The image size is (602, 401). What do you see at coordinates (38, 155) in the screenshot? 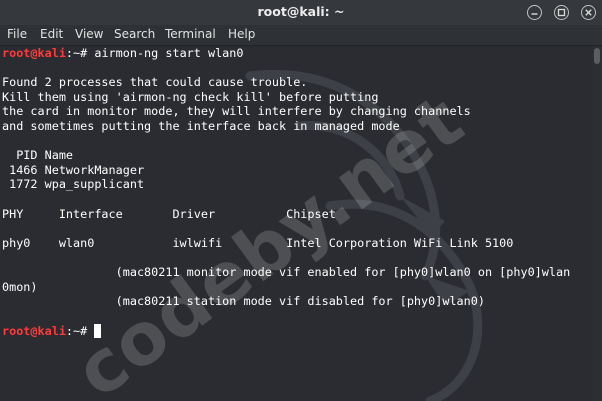
I see `output-line: PID Name` at bounding box center [38, 155].